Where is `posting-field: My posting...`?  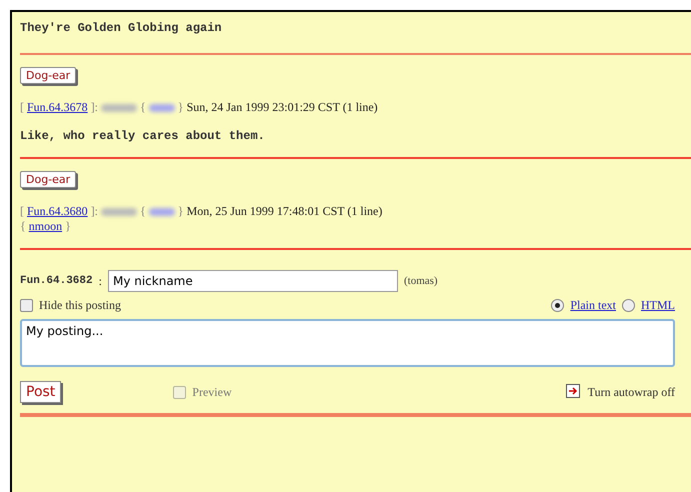 posting-field: My posting... is located at coordinates (347, 343).